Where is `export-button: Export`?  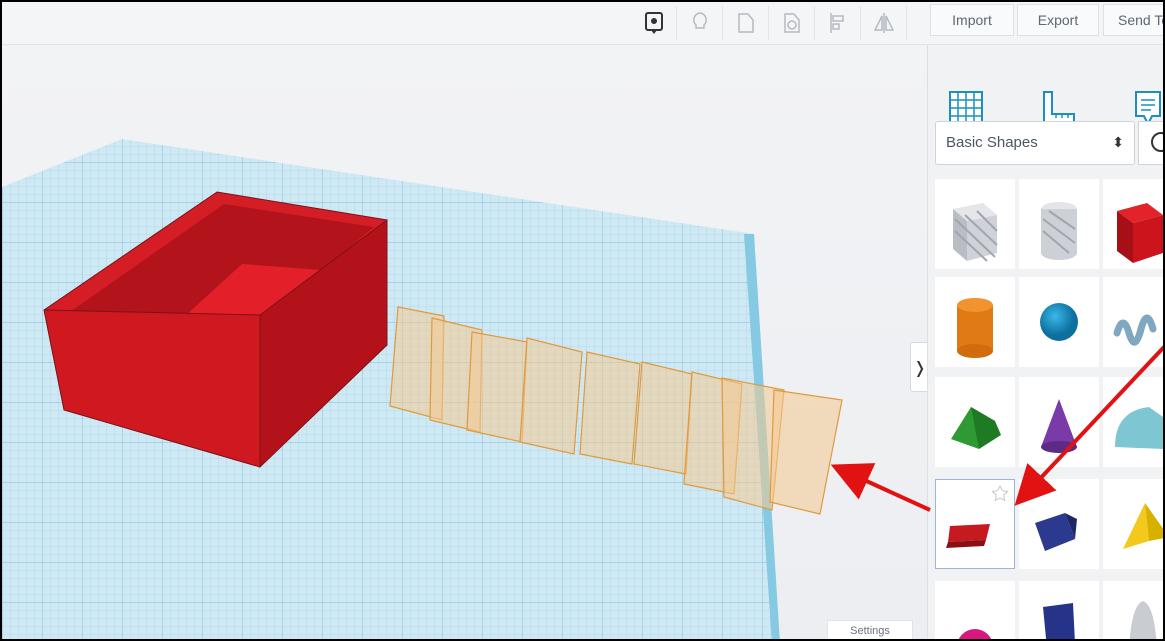 export-button: Export is located at coordinates (1058, 20).